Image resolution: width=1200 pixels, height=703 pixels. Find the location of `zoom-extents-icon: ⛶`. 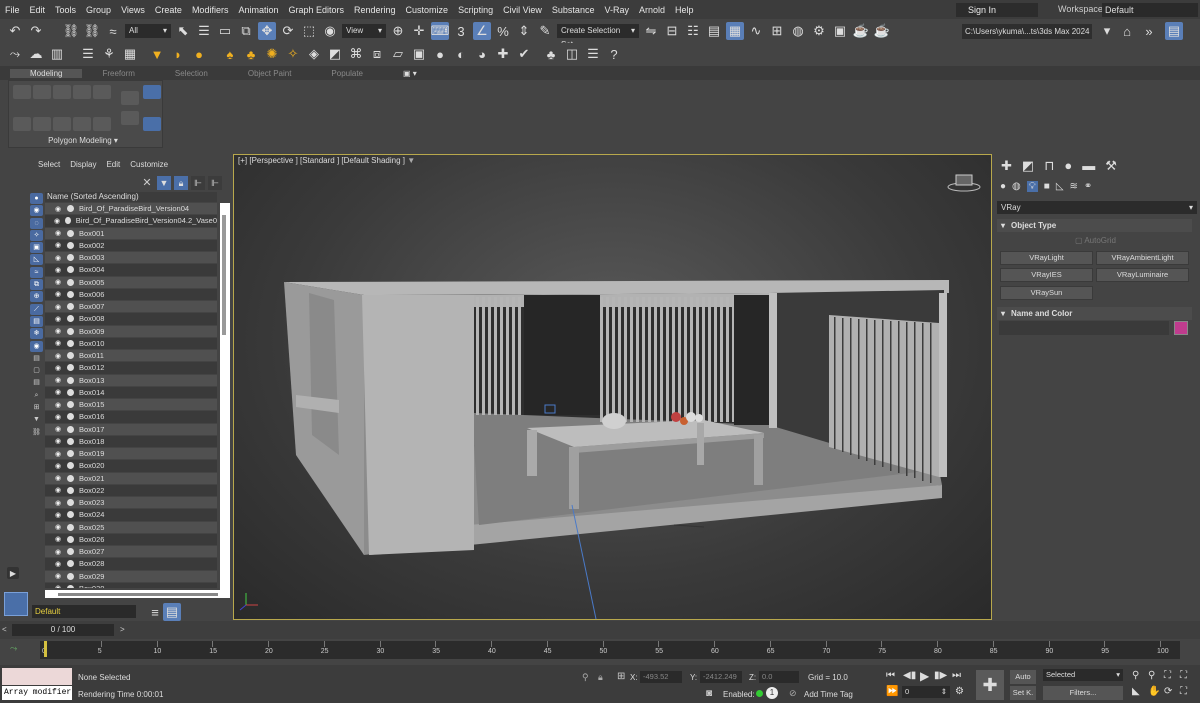

zoom-extents-icon: ⛶ is located at coordinates (1167, 675).